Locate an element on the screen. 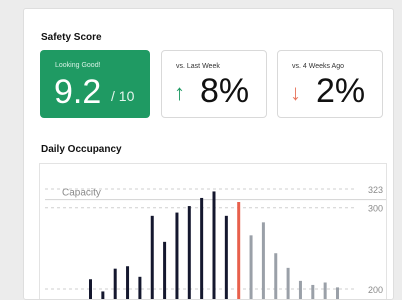 The width and height of the screenshot is (402, 300). daily-occupancy-title: Daily Occupancy is located at coordinates (81, 149).